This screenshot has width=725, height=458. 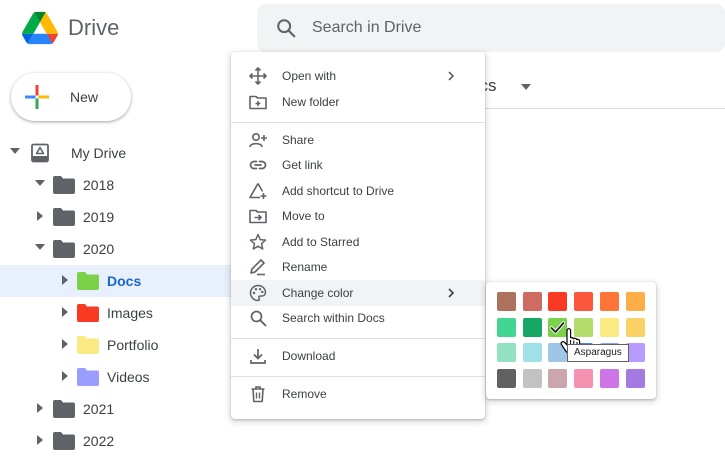 I want to click on plus-icon, so click(x=37, y=97).